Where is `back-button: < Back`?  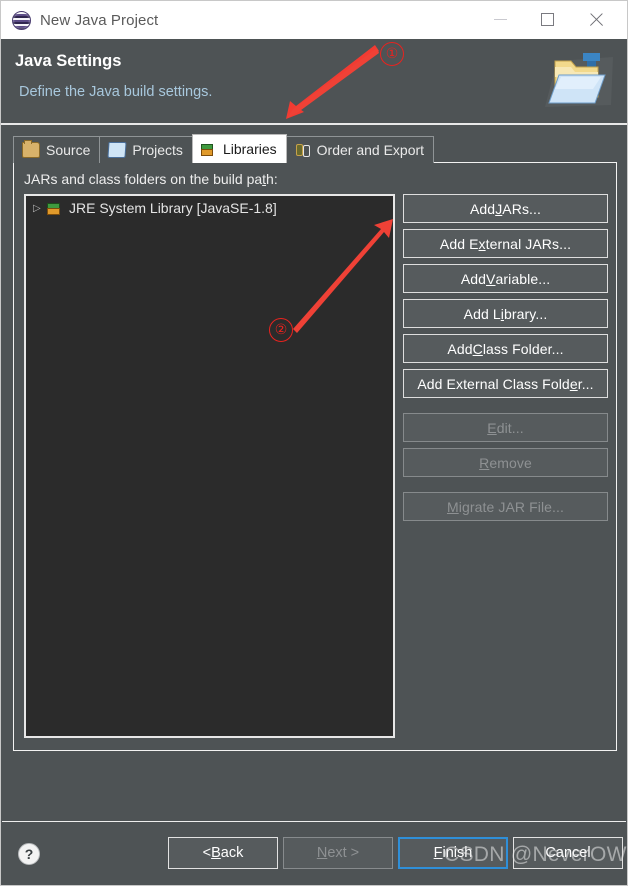
back-button: < Back is located at coordinates (223, 853).